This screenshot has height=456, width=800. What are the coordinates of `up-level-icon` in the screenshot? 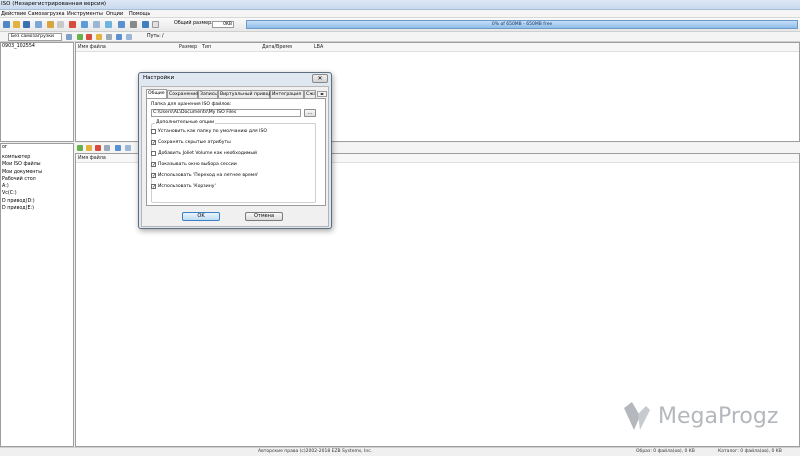 It's located at (69, 37).